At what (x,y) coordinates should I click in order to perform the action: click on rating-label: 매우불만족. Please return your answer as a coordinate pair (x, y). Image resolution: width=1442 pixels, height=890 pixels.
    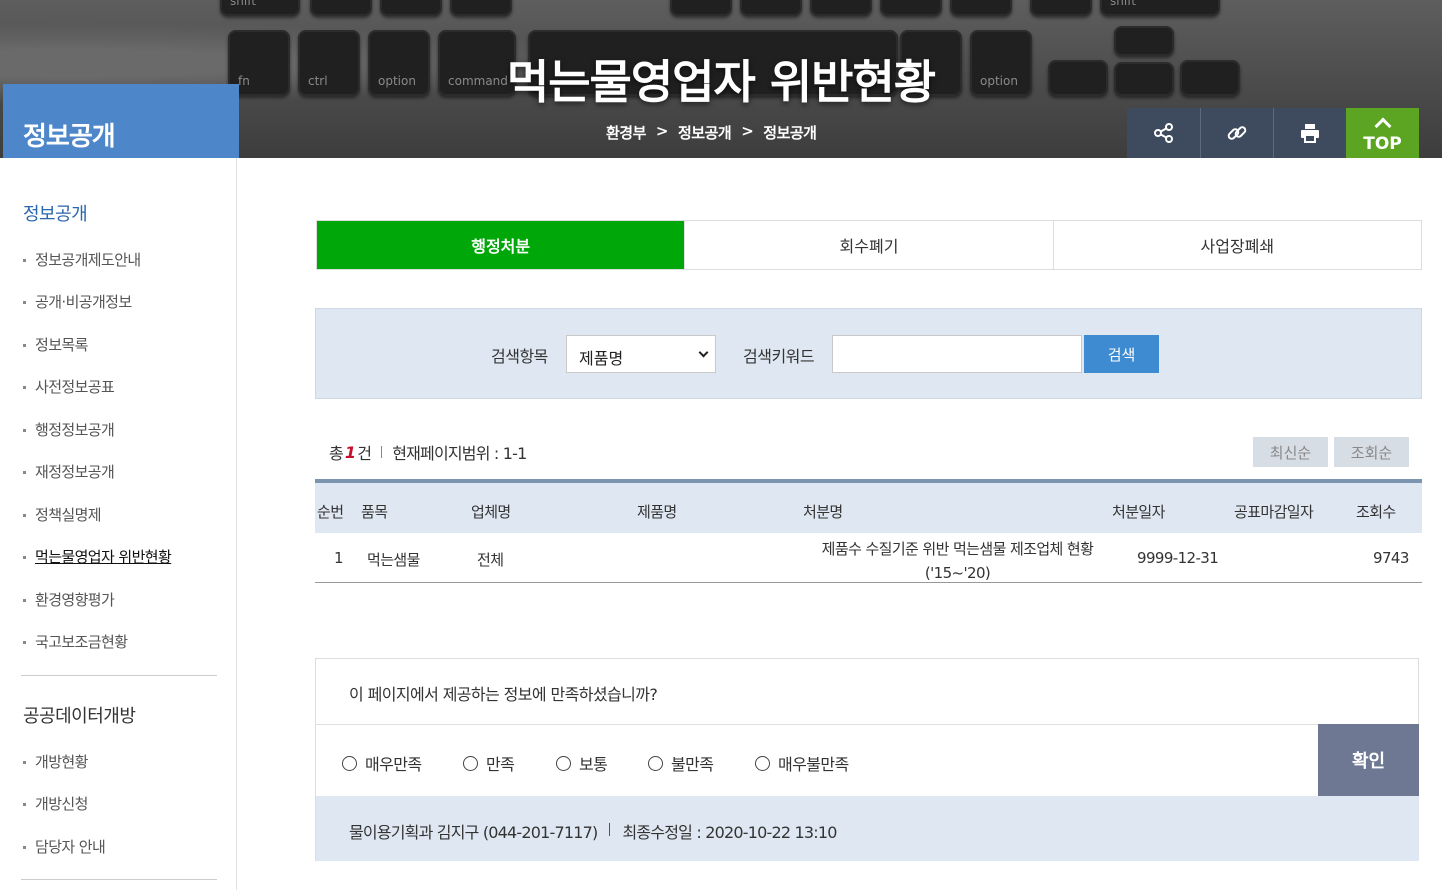
    Looking at the image, I should click on (813, 764).